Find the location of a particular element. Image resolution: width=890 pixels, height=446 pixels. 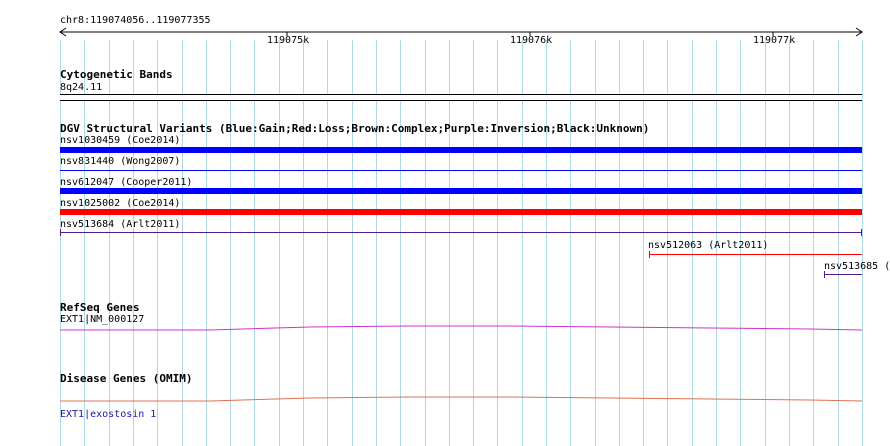

disease-gene-model is located at coordinates (445, 400).